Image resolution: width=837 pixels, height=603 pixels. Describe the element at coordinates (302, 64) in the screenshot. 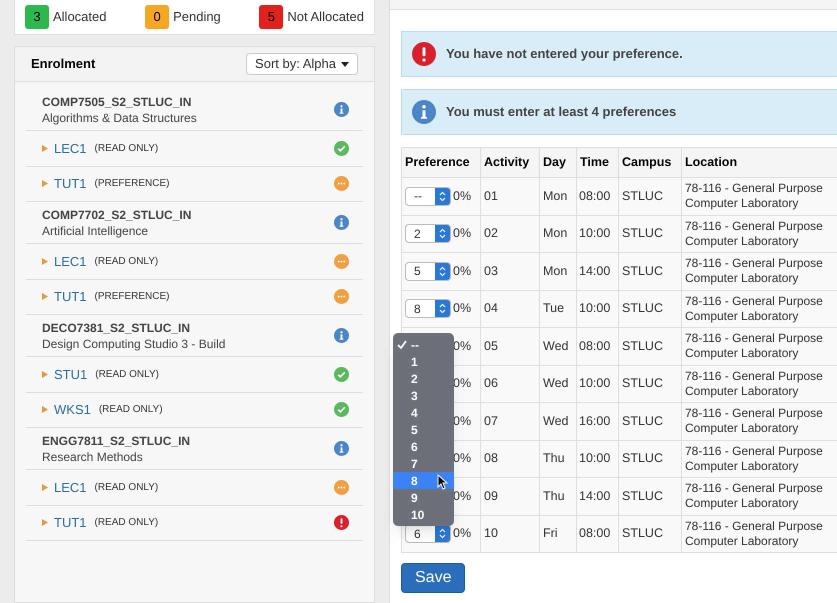

I see `sort-dropdown: Sort by: Alpha` at that location.